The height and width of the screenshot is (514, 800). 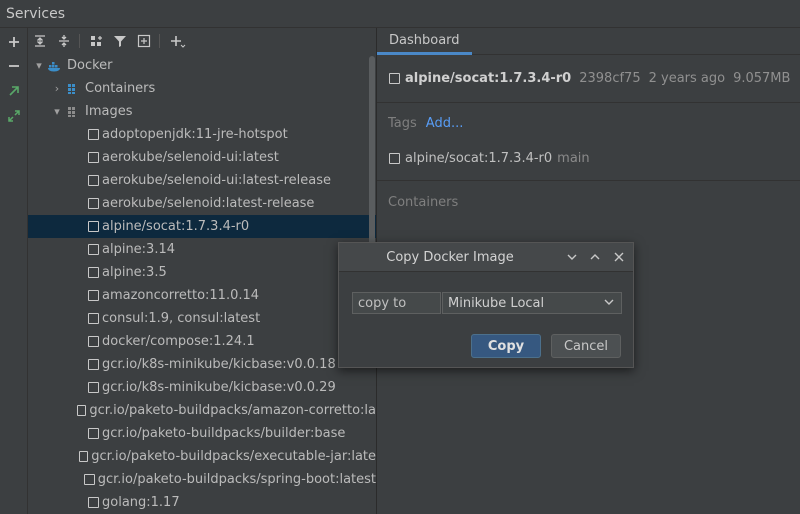 What do you see at coordinates (139, 249) in the screenshot?
I see `image-name: alpine:3.14` at bounding box center [139, 249].